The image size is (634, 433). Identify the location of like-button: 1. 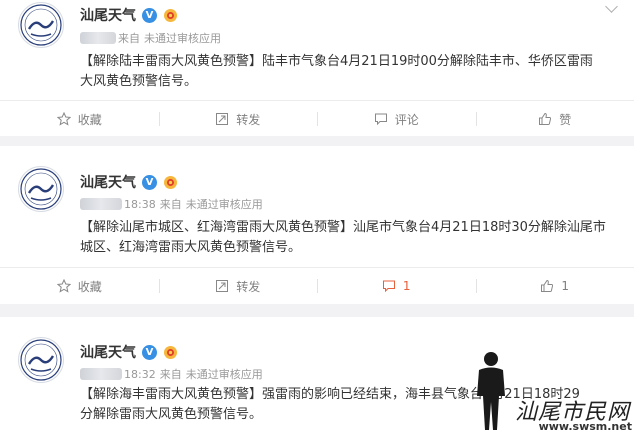
(554, 286).